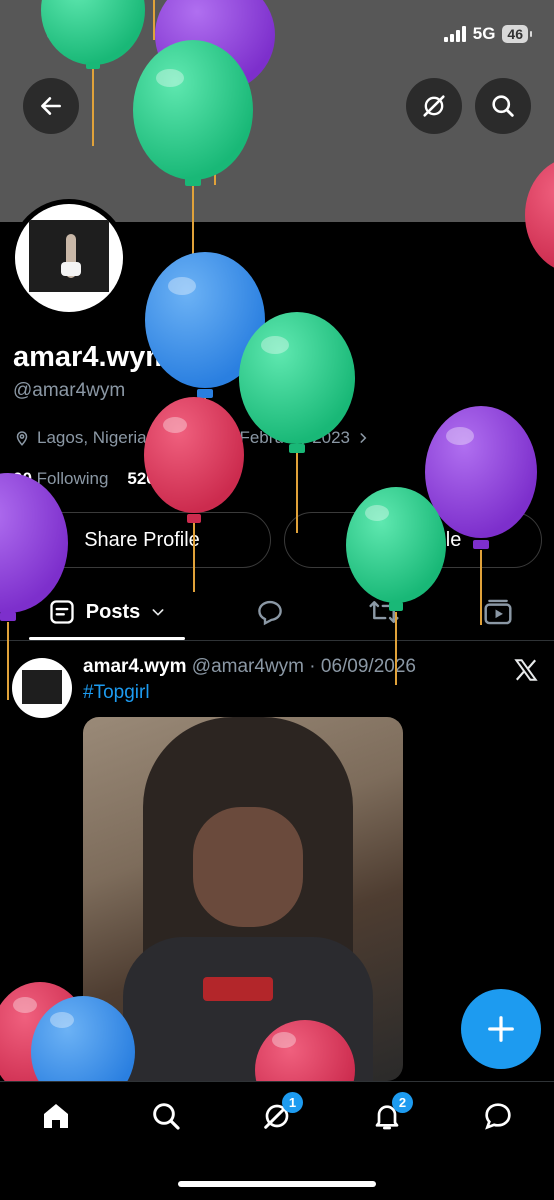 The height and width of the screenshot is (1200, 554). I want to click on post-avatar-photo, so click(42, 687).